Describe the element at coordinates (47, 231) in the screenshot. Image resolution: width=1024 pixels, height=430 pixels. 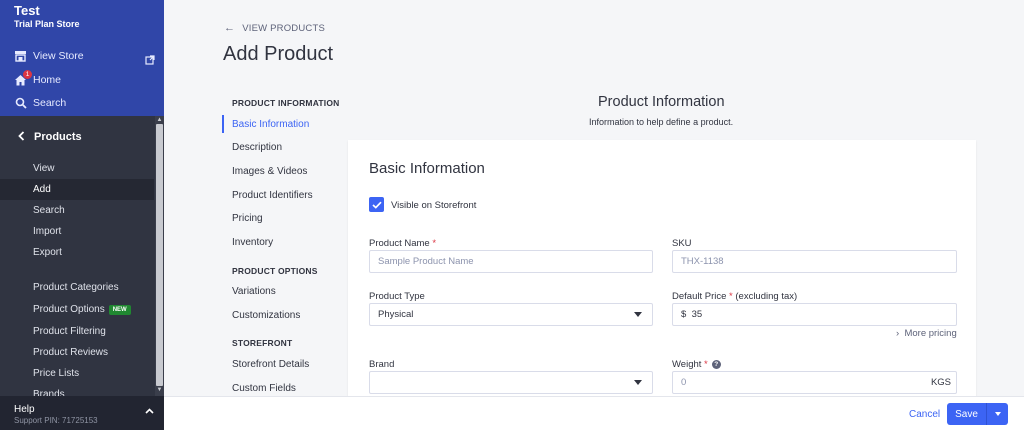
I see `sidebar-item-label: Import` at that location.